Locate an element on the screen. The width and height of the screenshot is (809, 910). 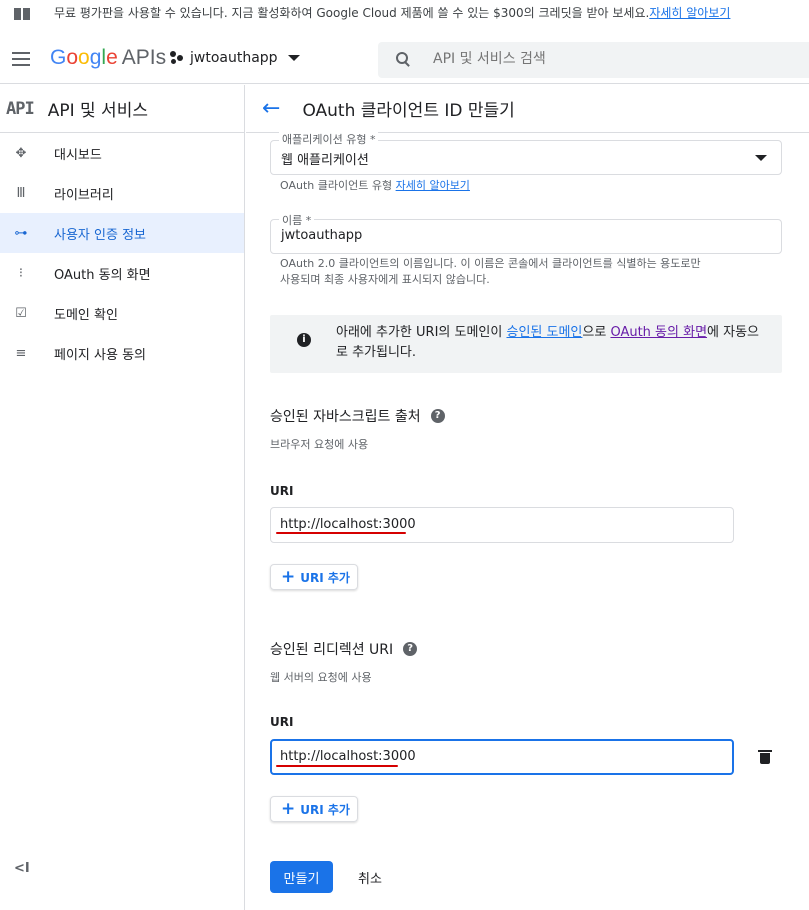
js-origin-uri-label: URI is located at coordinates (282, 491).